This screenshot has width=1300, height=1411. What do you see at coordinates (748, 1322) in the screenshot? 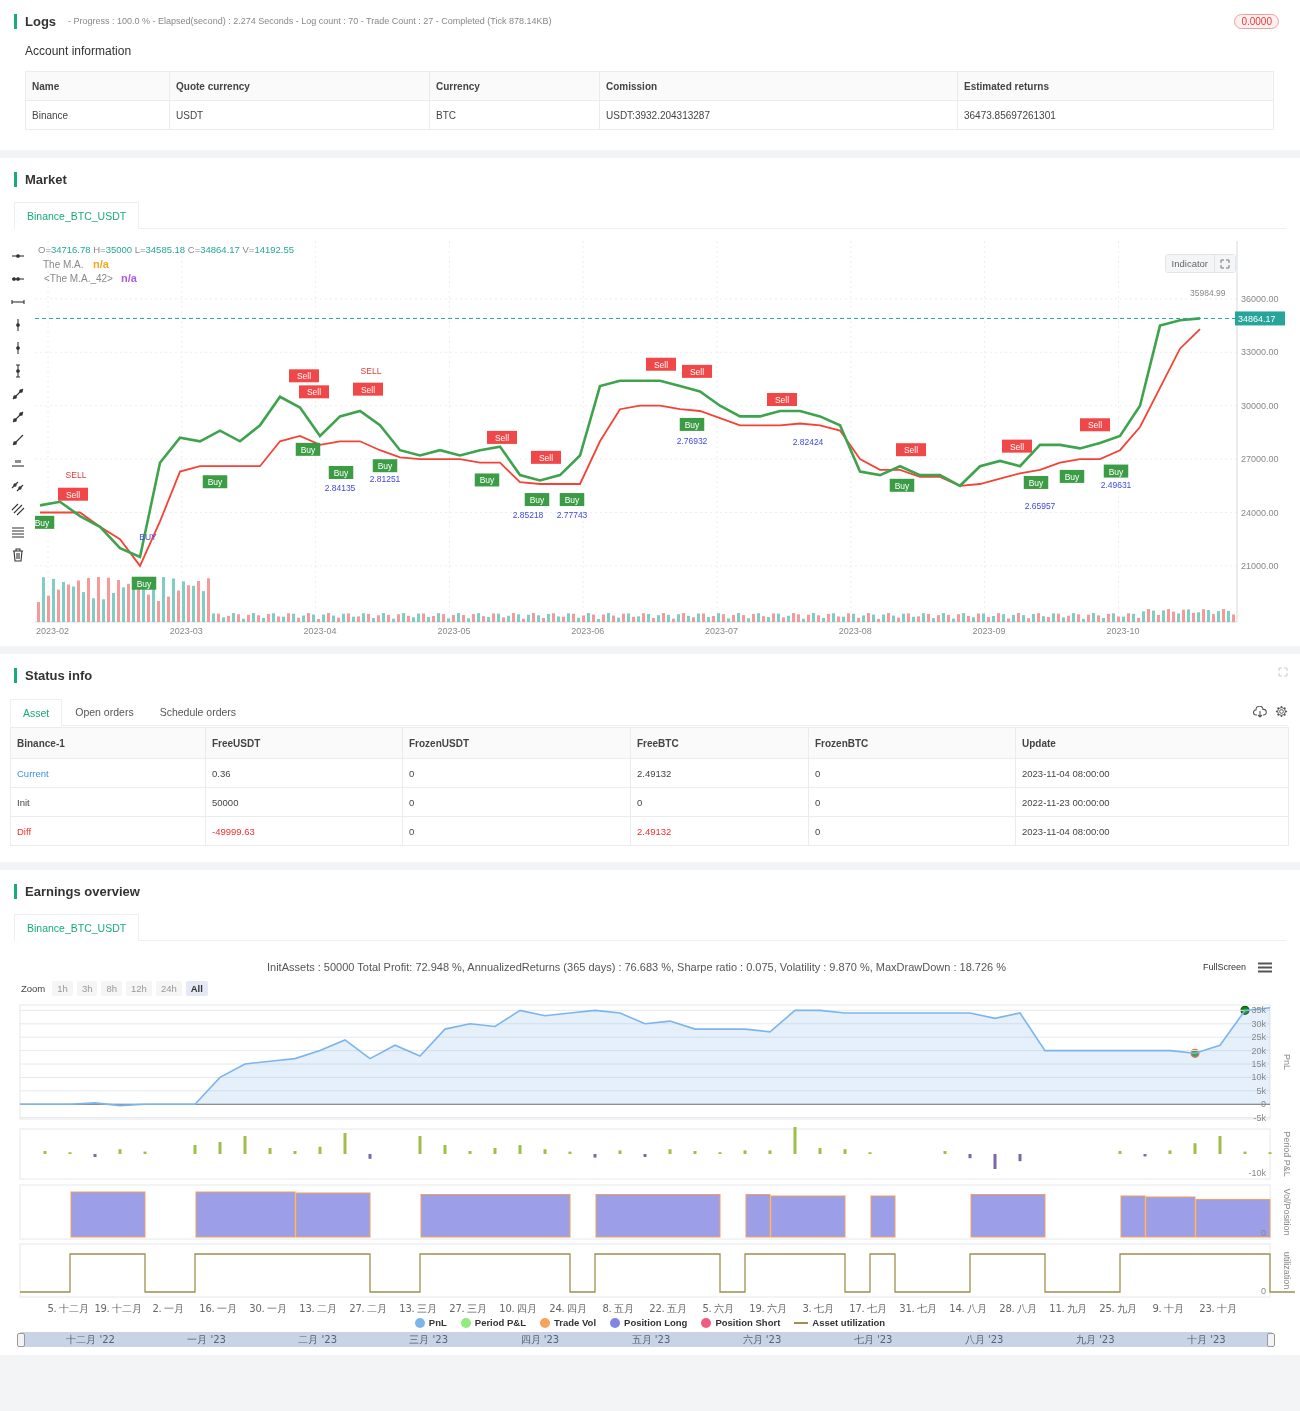
I see `legend-label: Position Short` at bounding box center [748, 1322].